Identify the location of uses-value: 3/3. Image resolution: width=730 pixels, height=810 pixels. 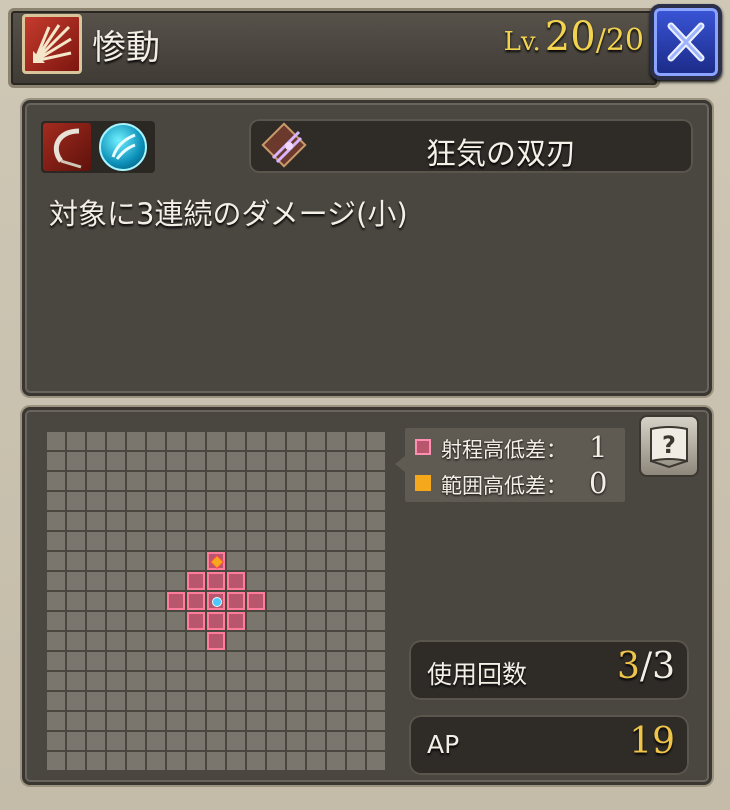
(646, 666).